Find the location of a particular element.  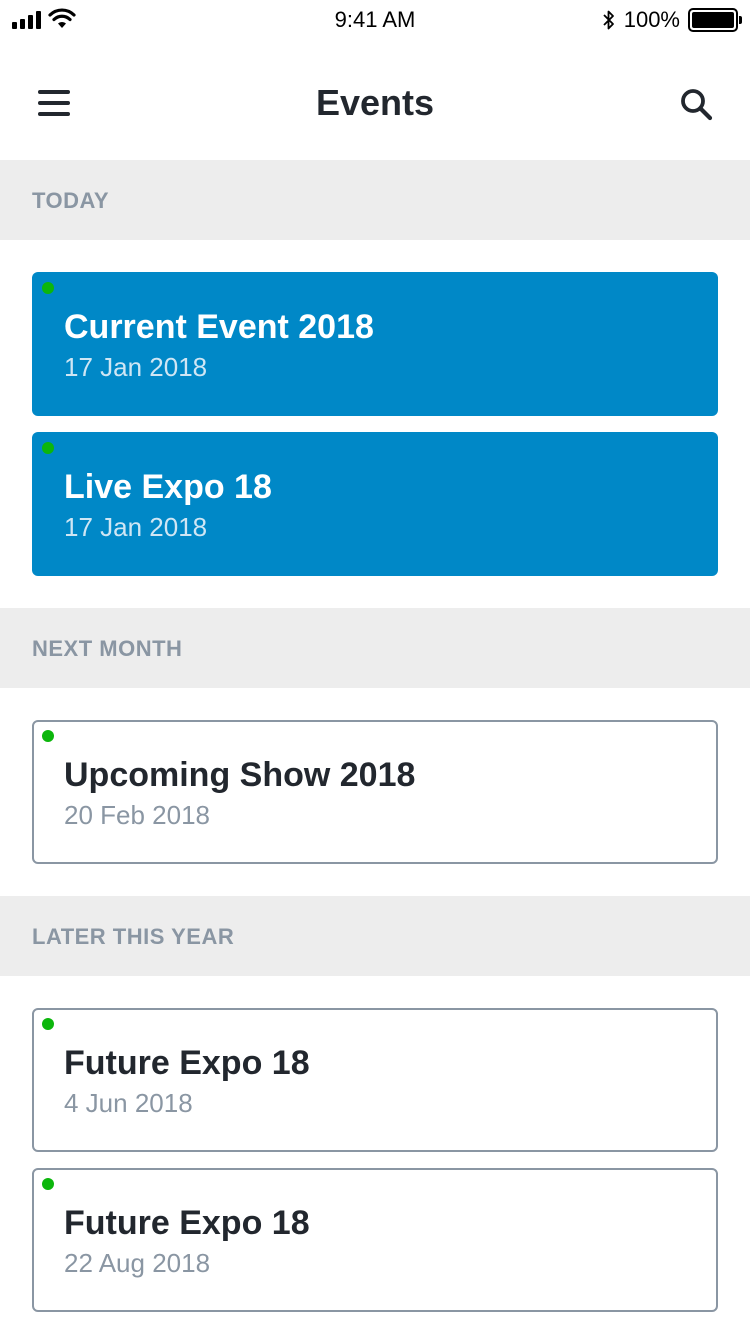

battery-icon is located at coordinates (715, 20).